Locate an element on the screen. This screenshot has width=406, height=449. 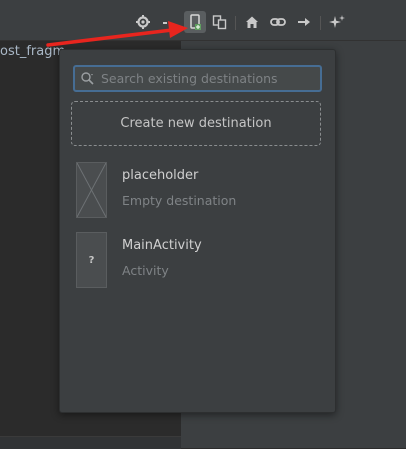
destination-type: Activity is located at coordinates (145, 270).